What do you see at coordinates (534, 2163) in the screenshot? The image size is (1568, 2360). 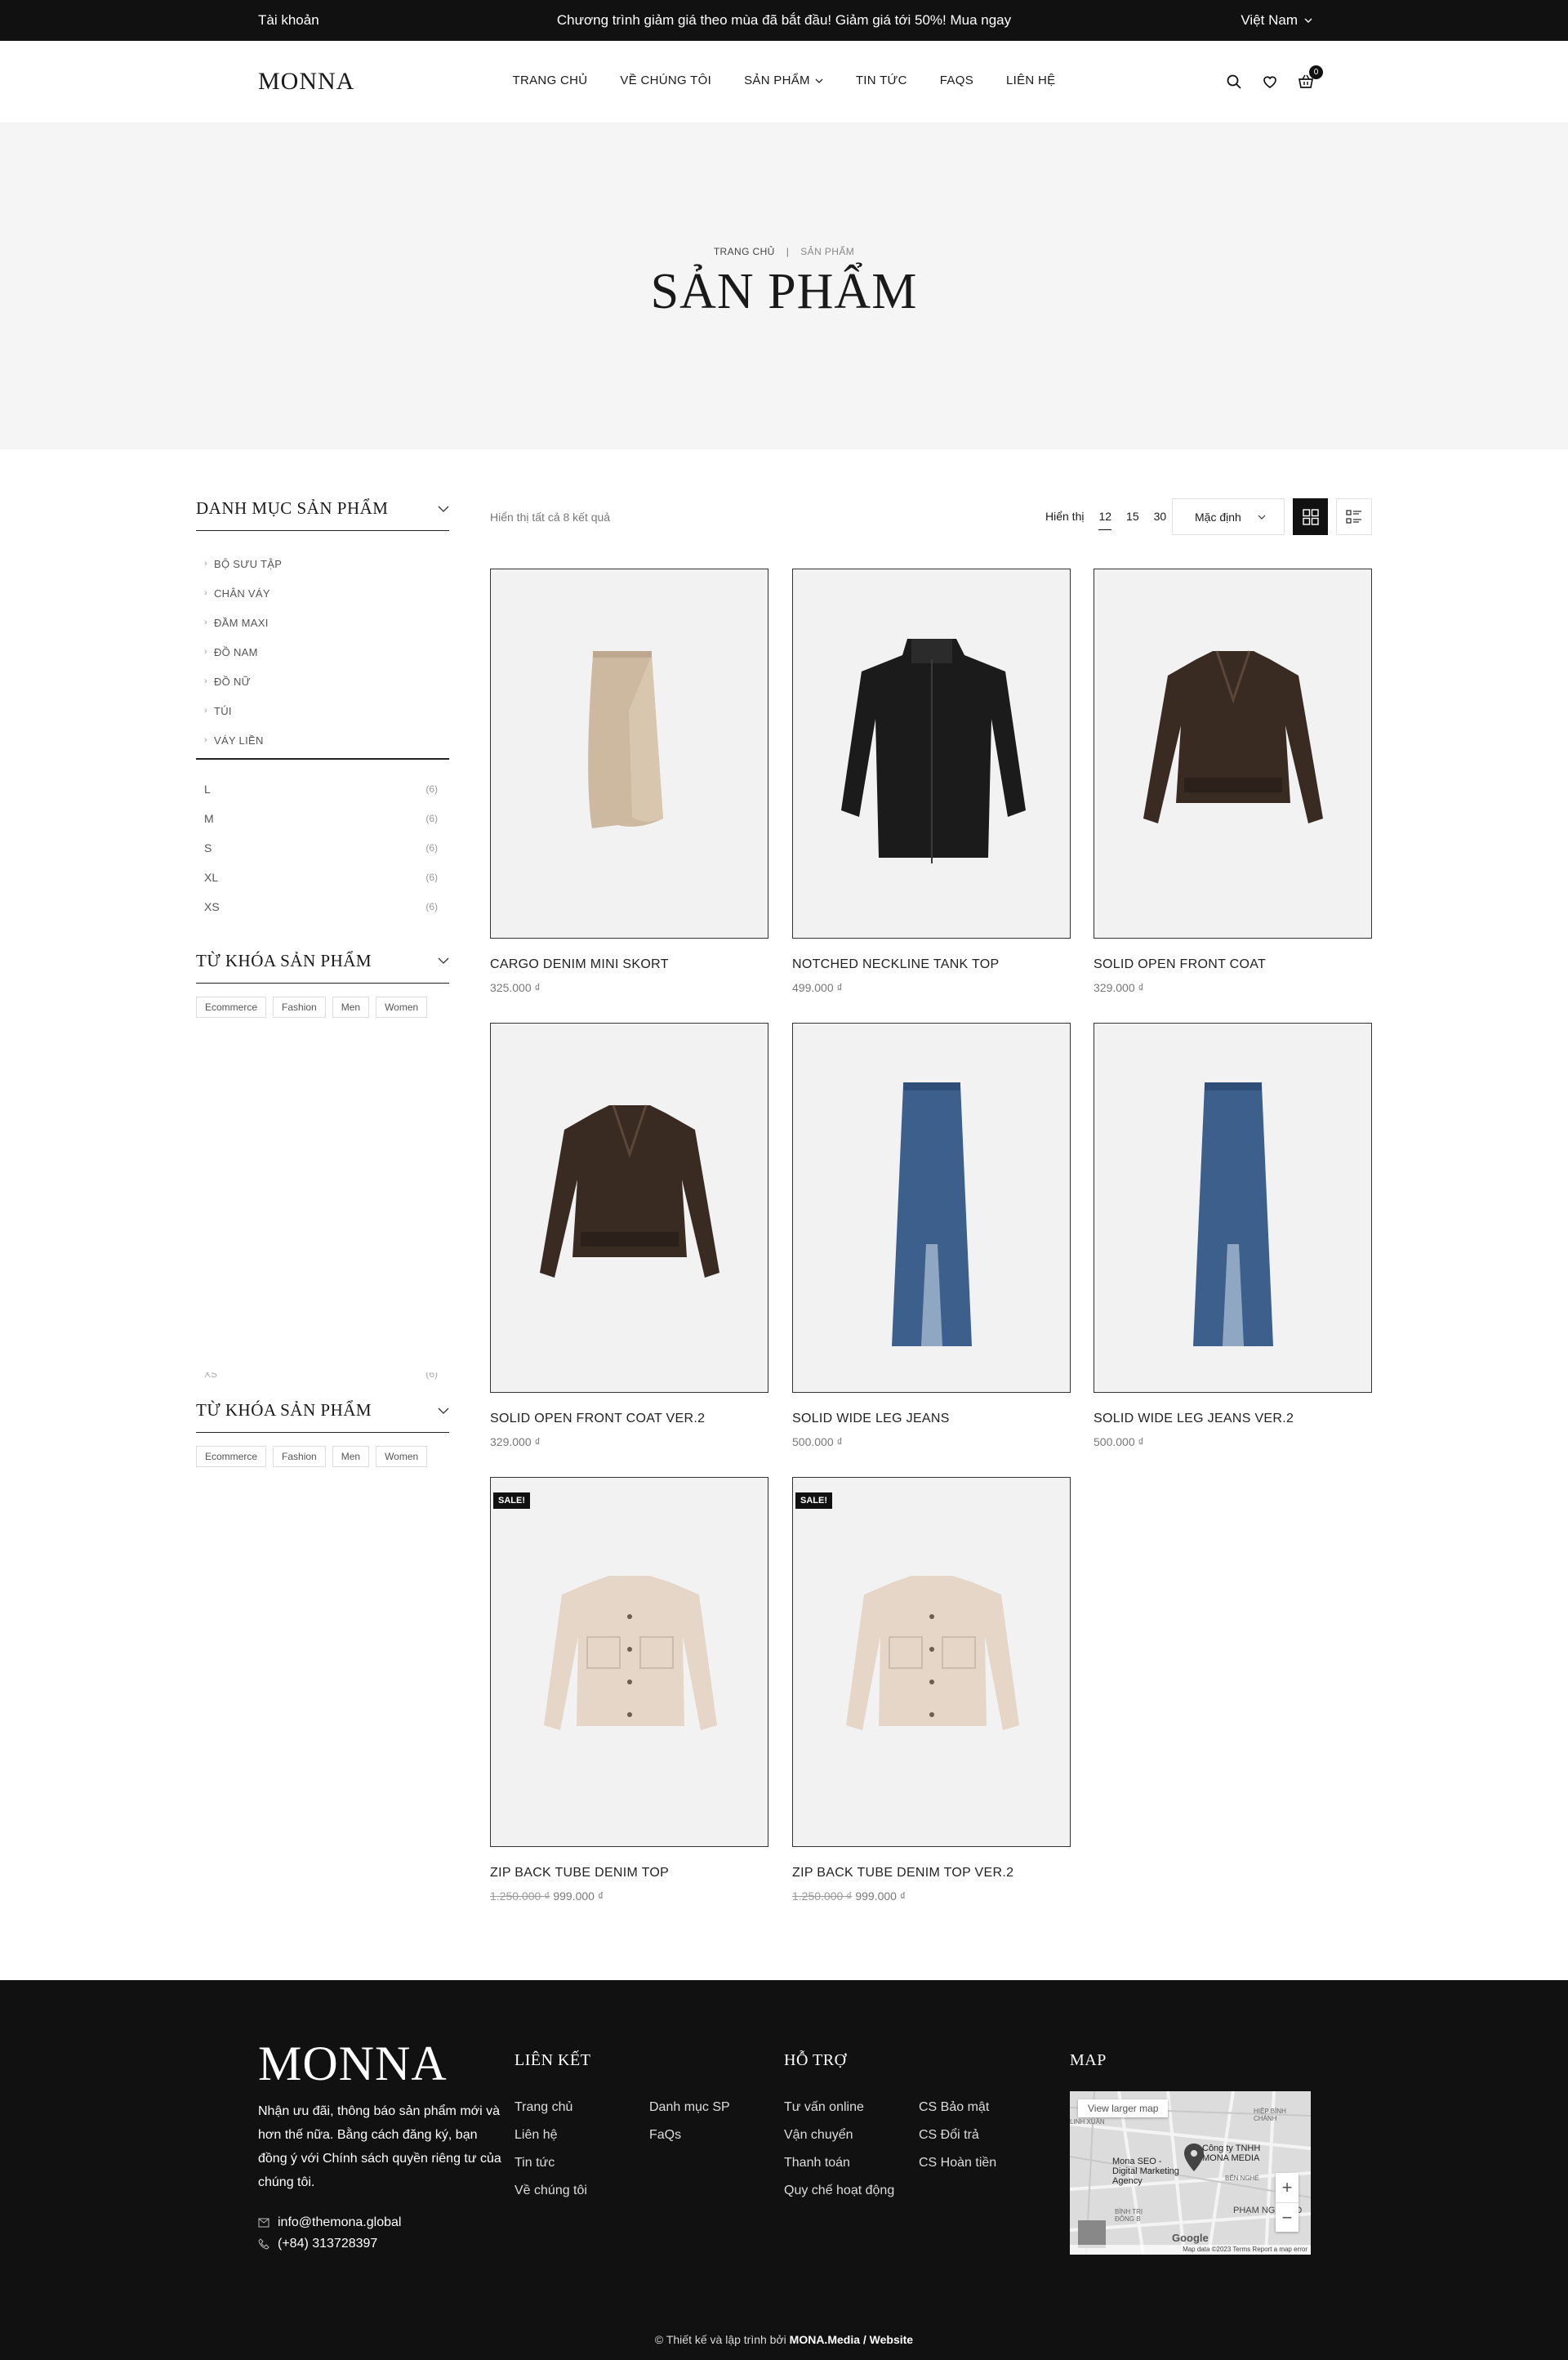 I see `footer-link: Tin tức` at bounding box center [534, 2163].